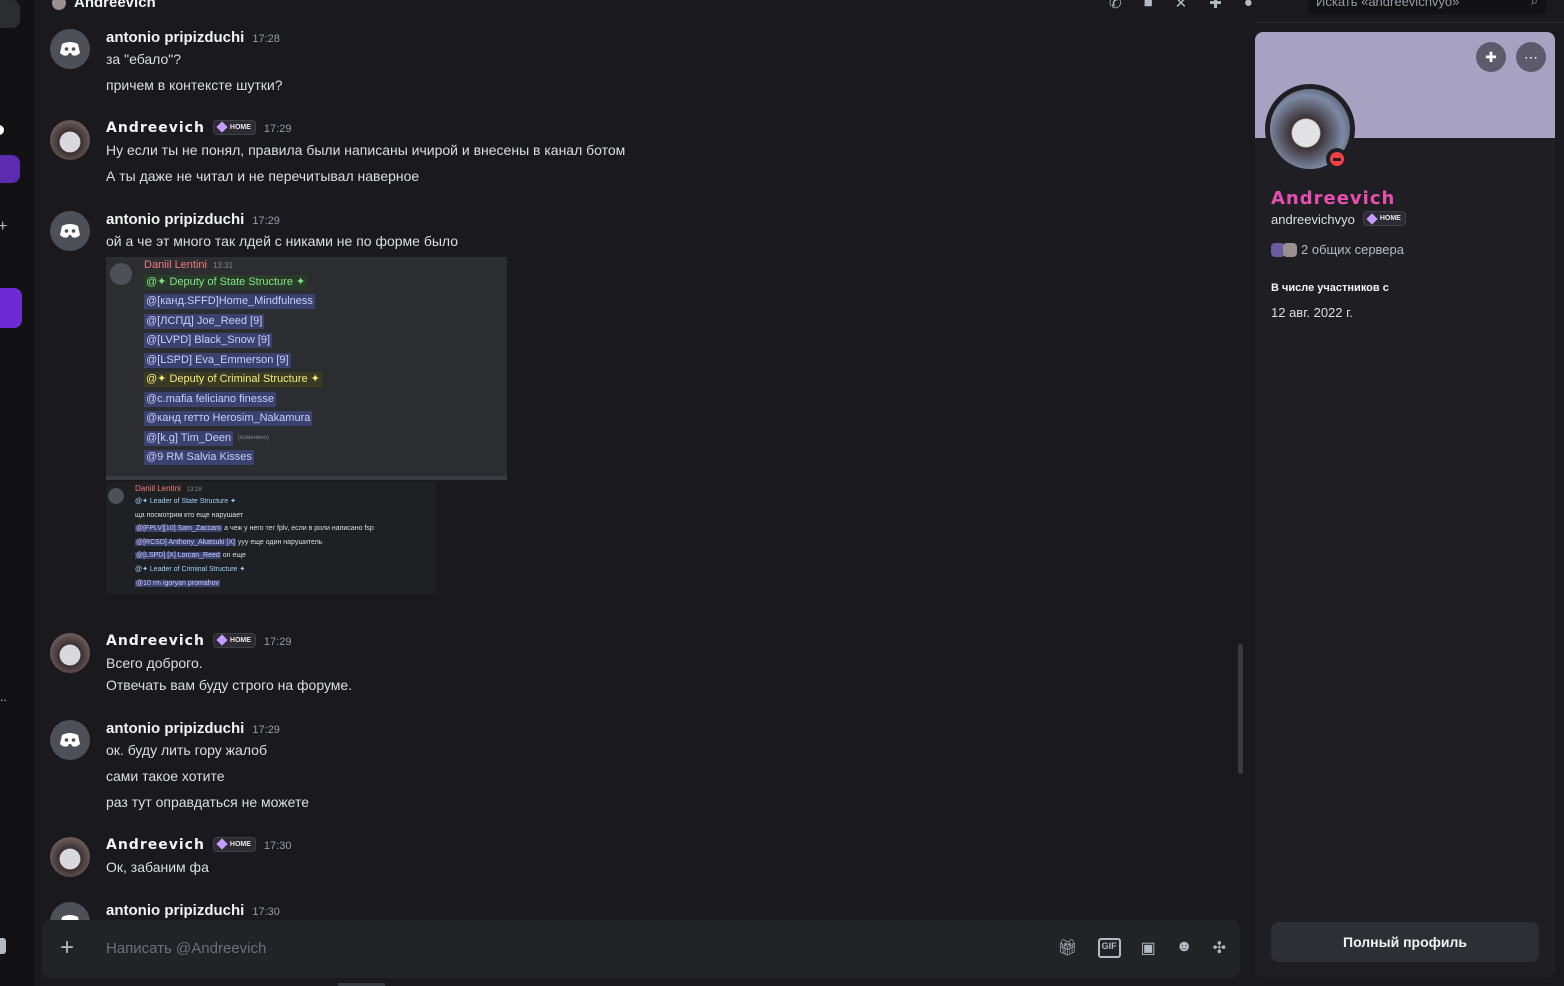  What do you see at coordinates (266, 39) in the screenshot?
I see `timestamp: 17:28` at bounding box center [266, 39].